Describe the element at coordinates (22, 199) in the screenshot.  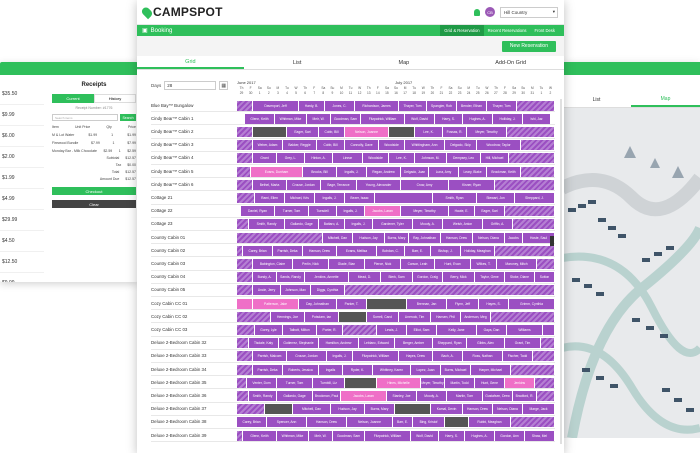
I see `price-row: $4.99` at that location.